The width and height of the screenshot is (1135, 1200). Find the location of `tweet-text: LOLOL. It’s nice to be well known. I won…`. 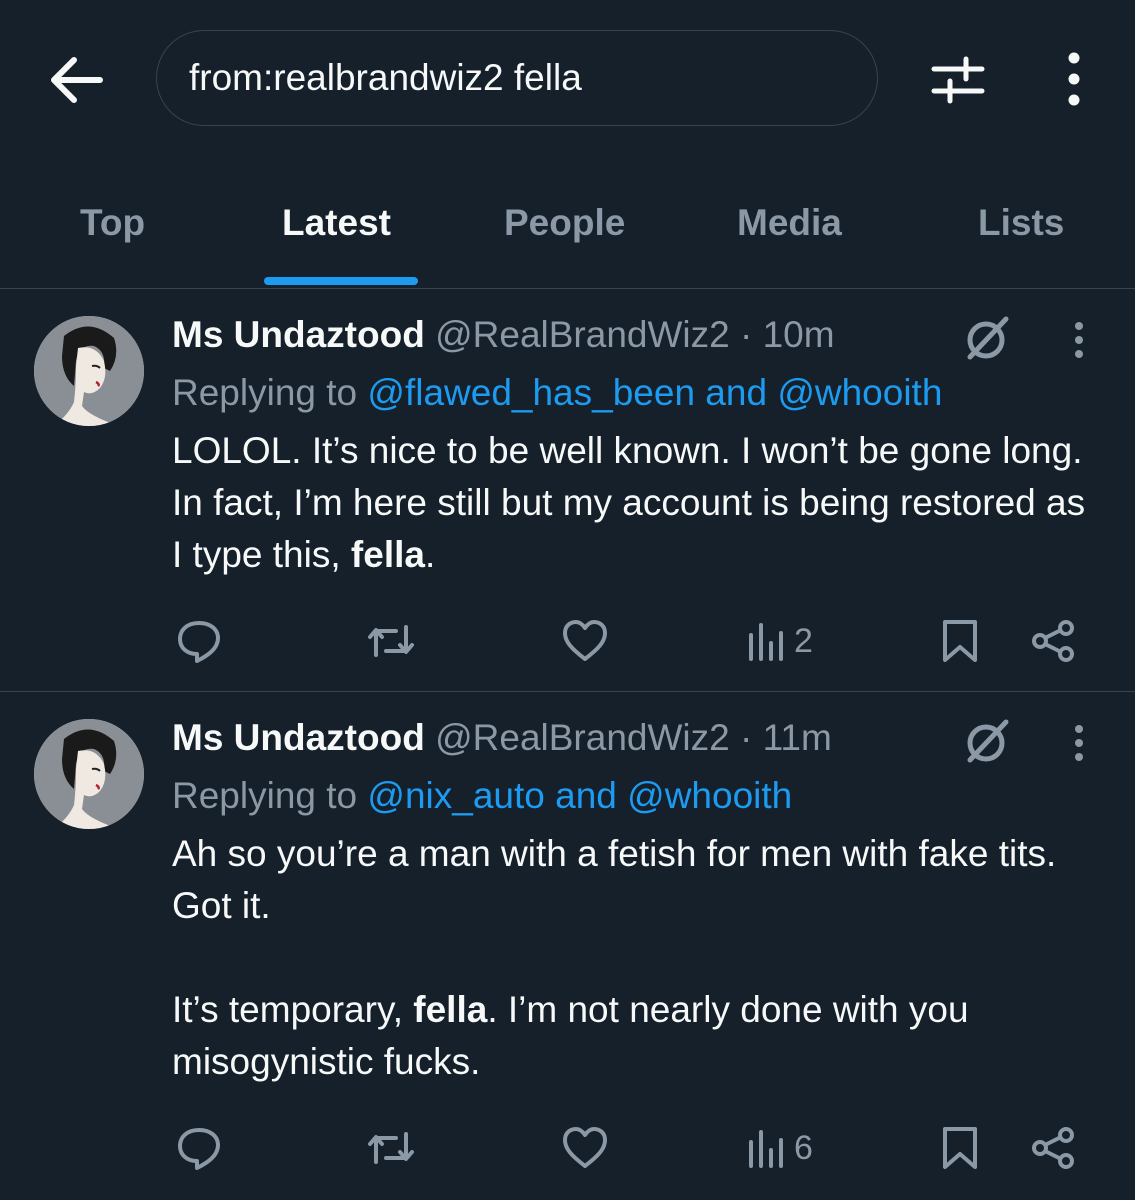

tweet-text: LOLOL. It’s nice to be well known. I won… is located at coordinates (632, 503).